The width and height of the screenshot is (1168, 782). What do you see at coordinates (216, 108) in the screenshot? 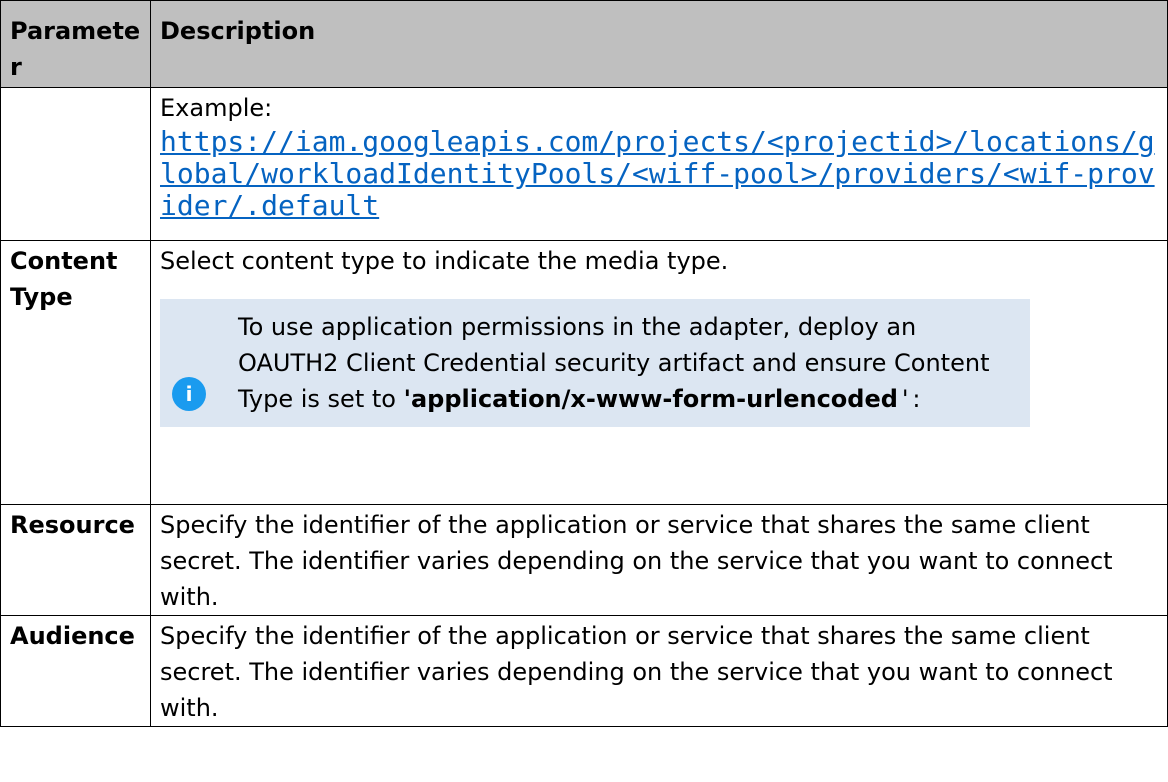
I see `example-label: Example:` at bounding box center [216, 108].